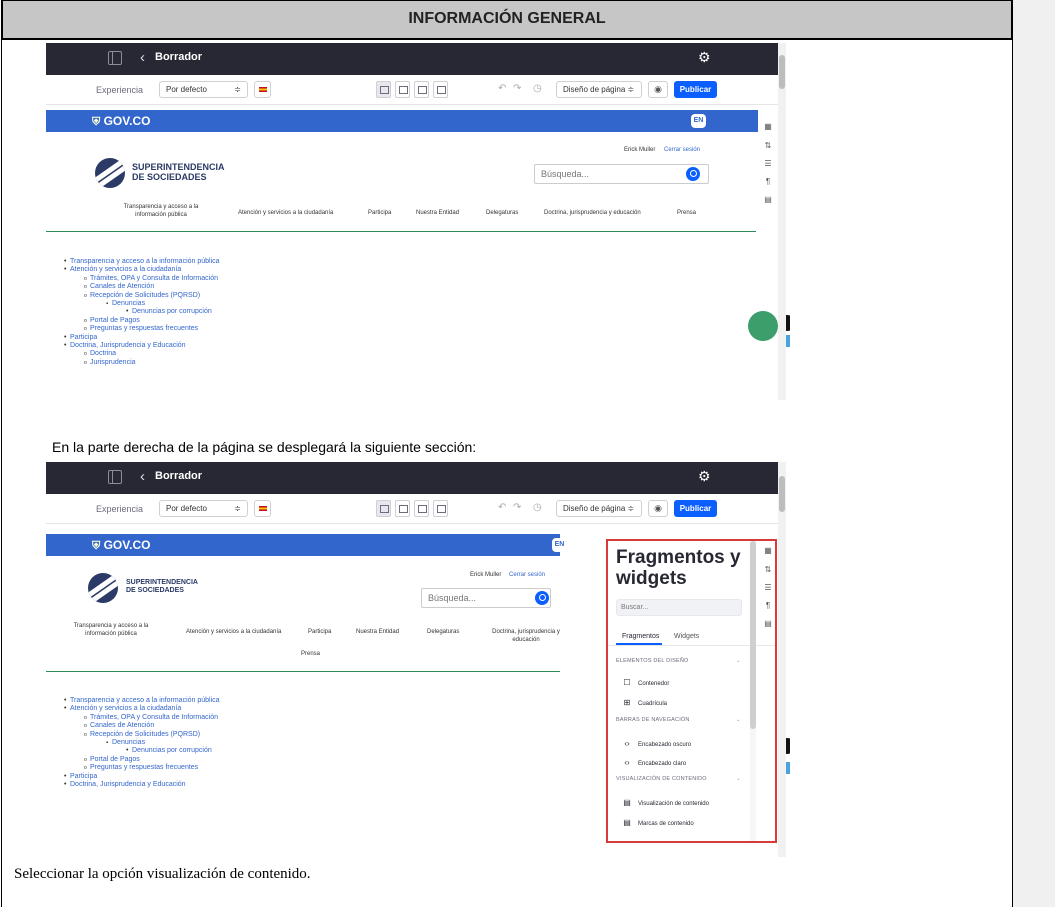 The image size is (1055, 907). I want to click on fragment-container: ☐ Contenedor, so click(645, 682).